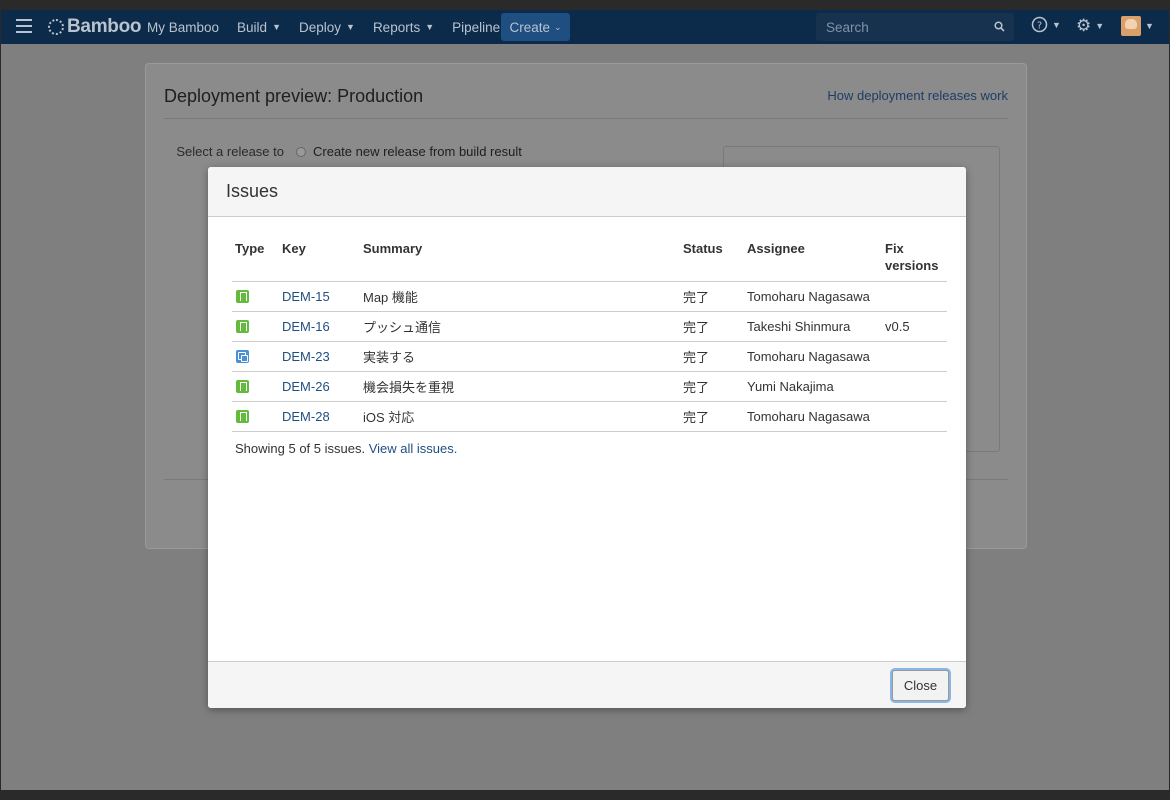 This screenshot has height=800, width=1170. I want to click on help-icon: ?, so click(1039, 24).